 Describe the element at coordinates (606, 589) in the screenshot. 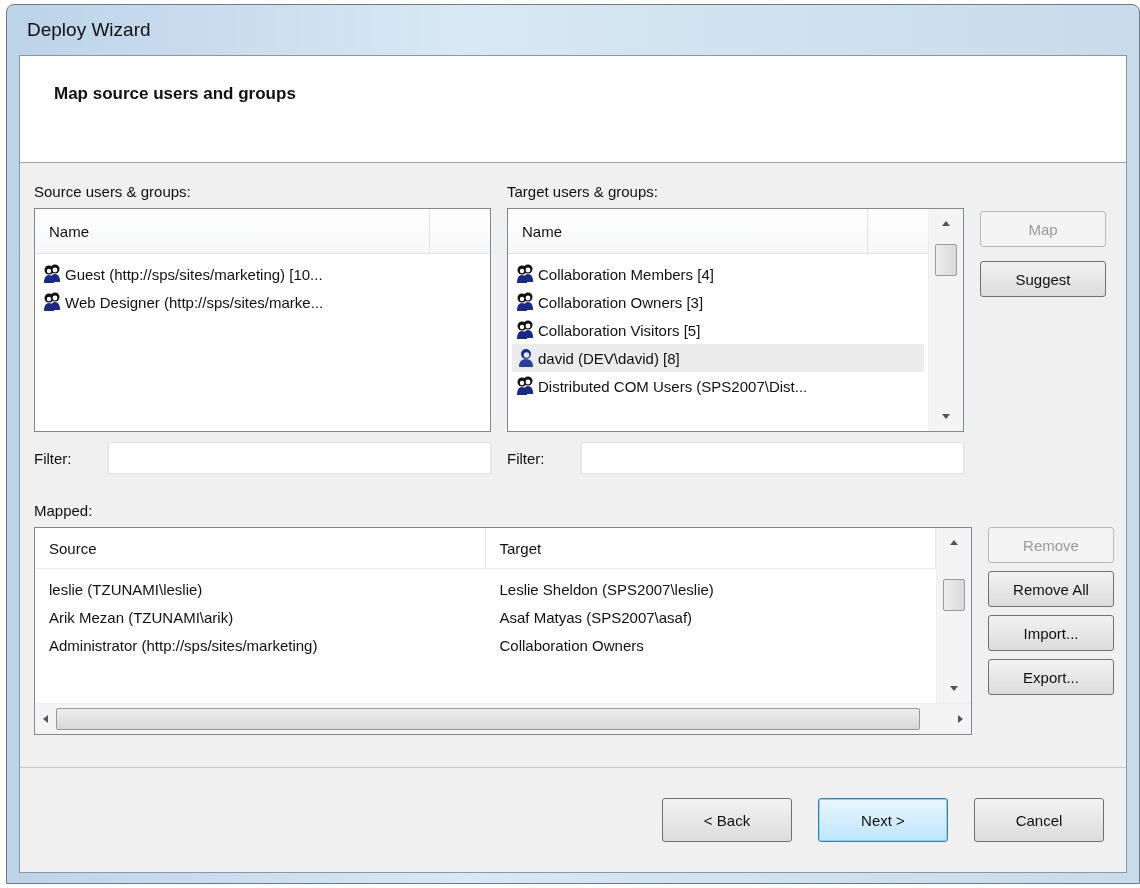

I see `table-cell-text: Leslie Sheldon (SPS2007\leslie)` at that location.